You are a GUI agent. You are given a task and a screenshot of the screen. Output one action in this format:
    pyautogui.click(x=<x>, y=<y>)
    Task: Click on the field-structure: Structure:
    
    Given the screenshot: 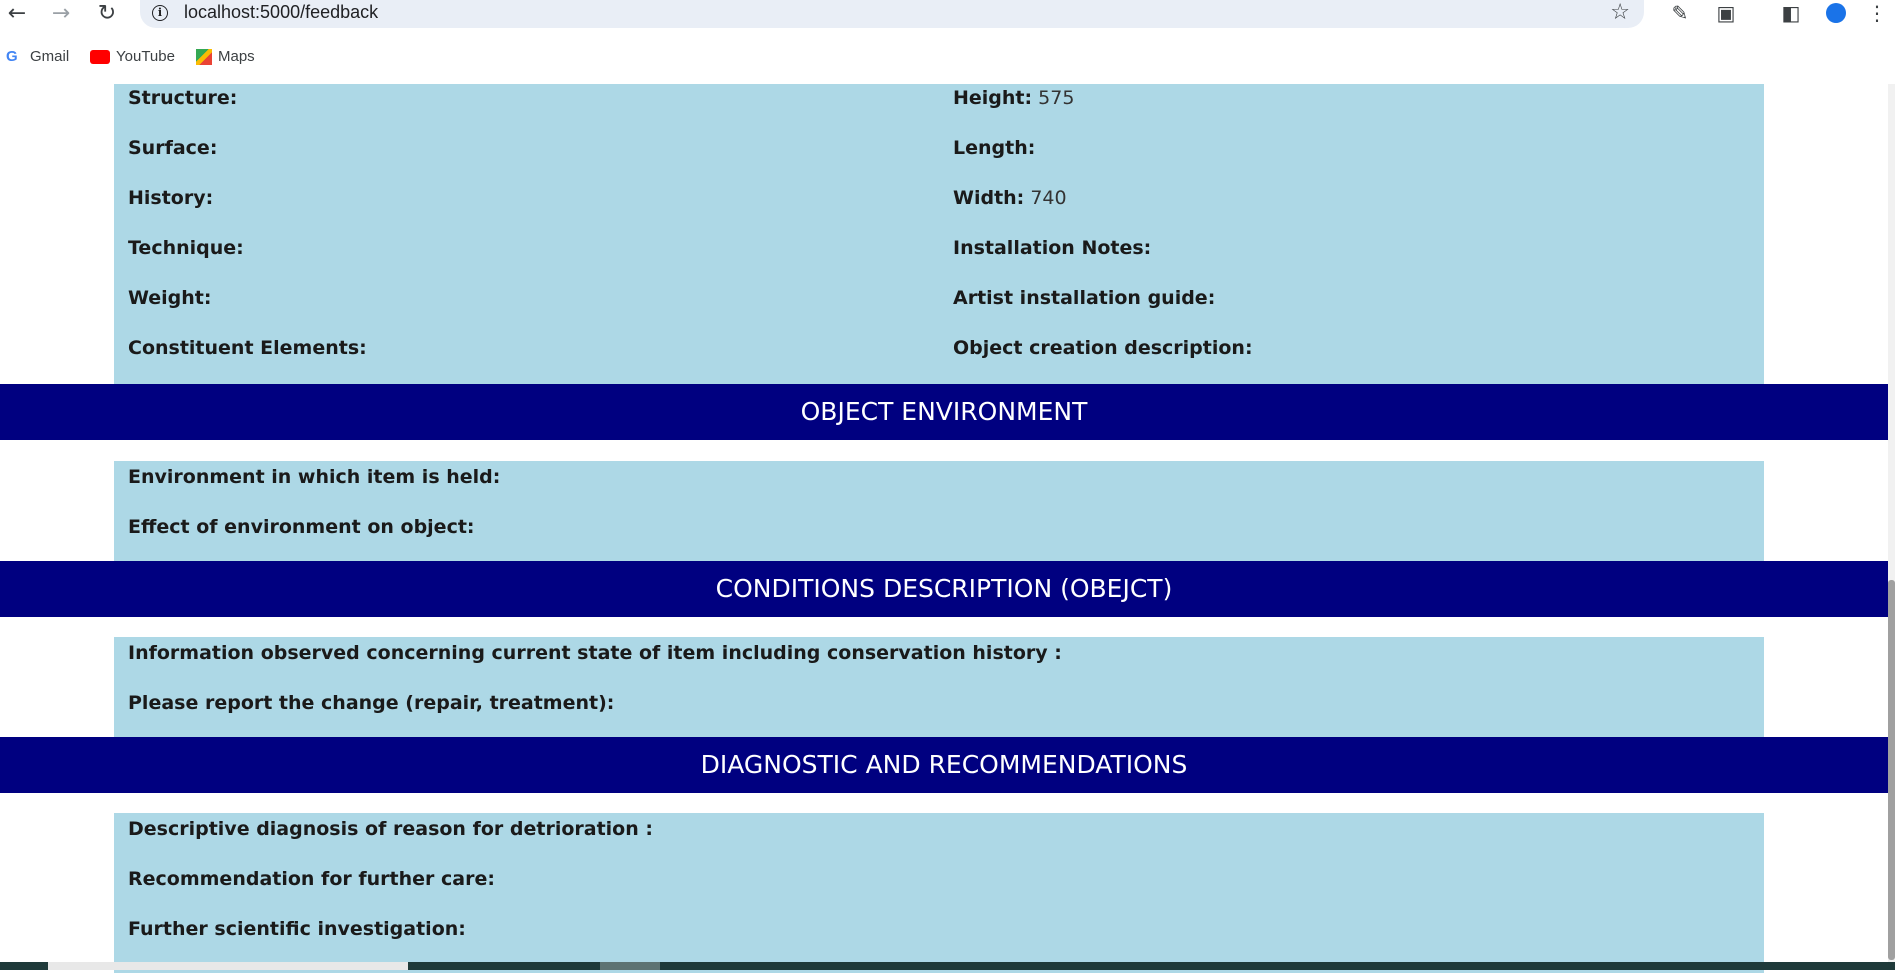 What is the action you would take?
    pyautogui.click(x=183, y=98)
    